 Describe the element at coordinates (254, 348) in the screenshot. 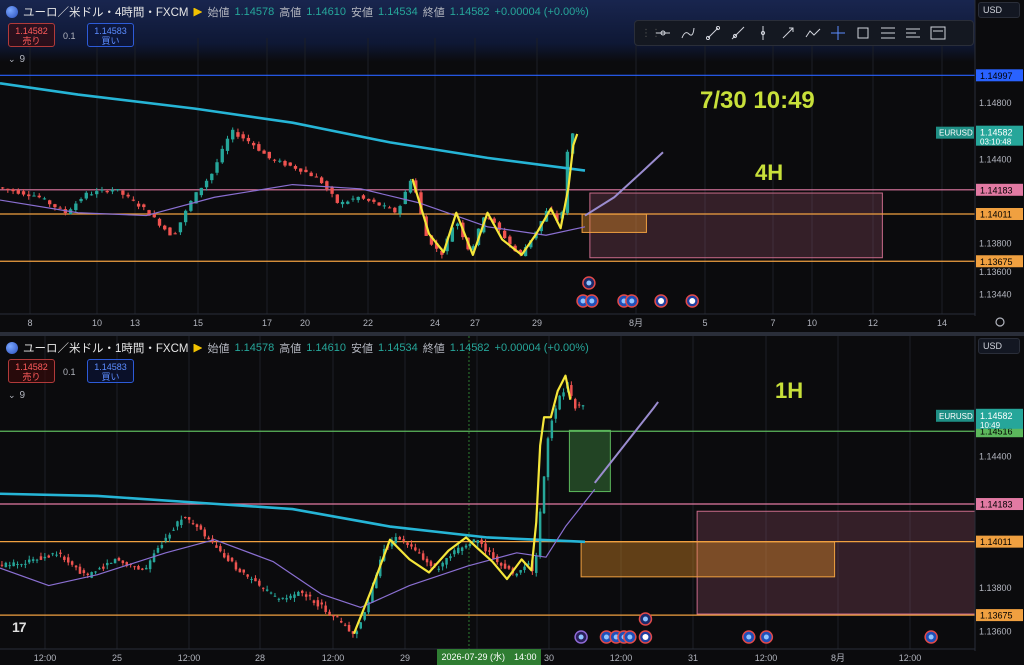

I see `open-value: 1.14578` at that location.